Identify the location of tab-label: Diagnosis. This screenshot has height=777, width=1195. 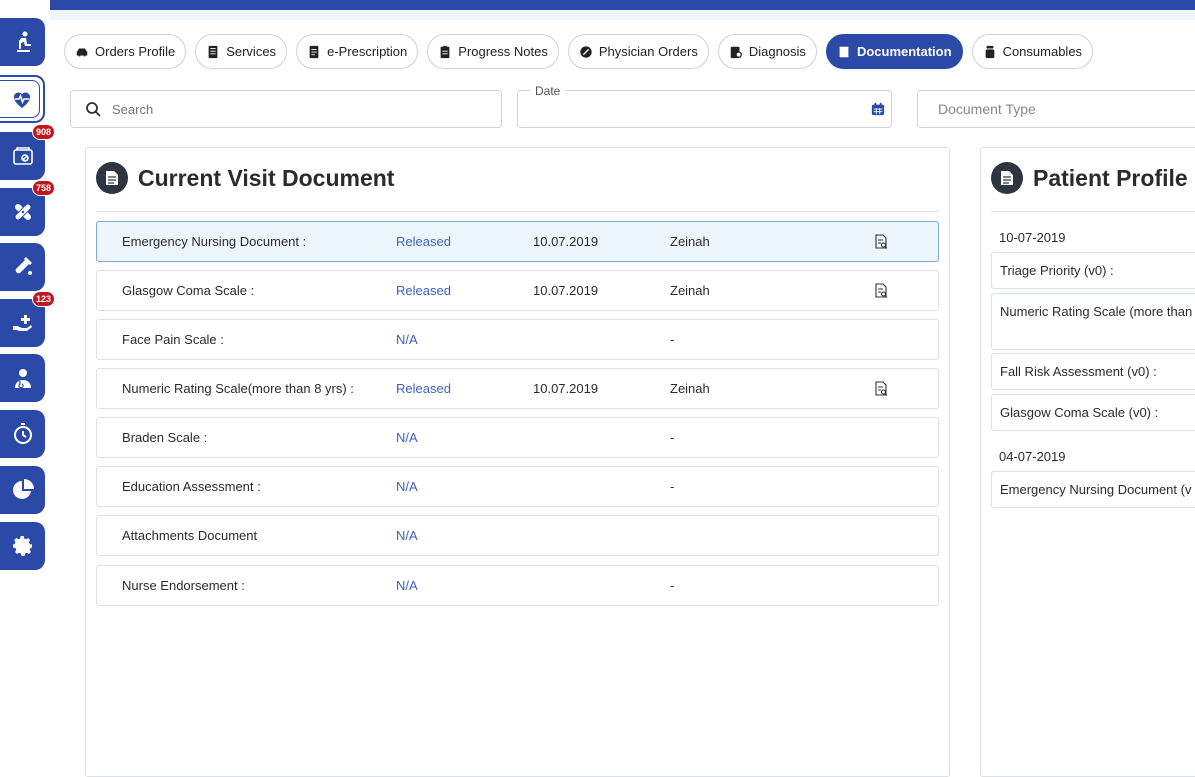
(777, 51).